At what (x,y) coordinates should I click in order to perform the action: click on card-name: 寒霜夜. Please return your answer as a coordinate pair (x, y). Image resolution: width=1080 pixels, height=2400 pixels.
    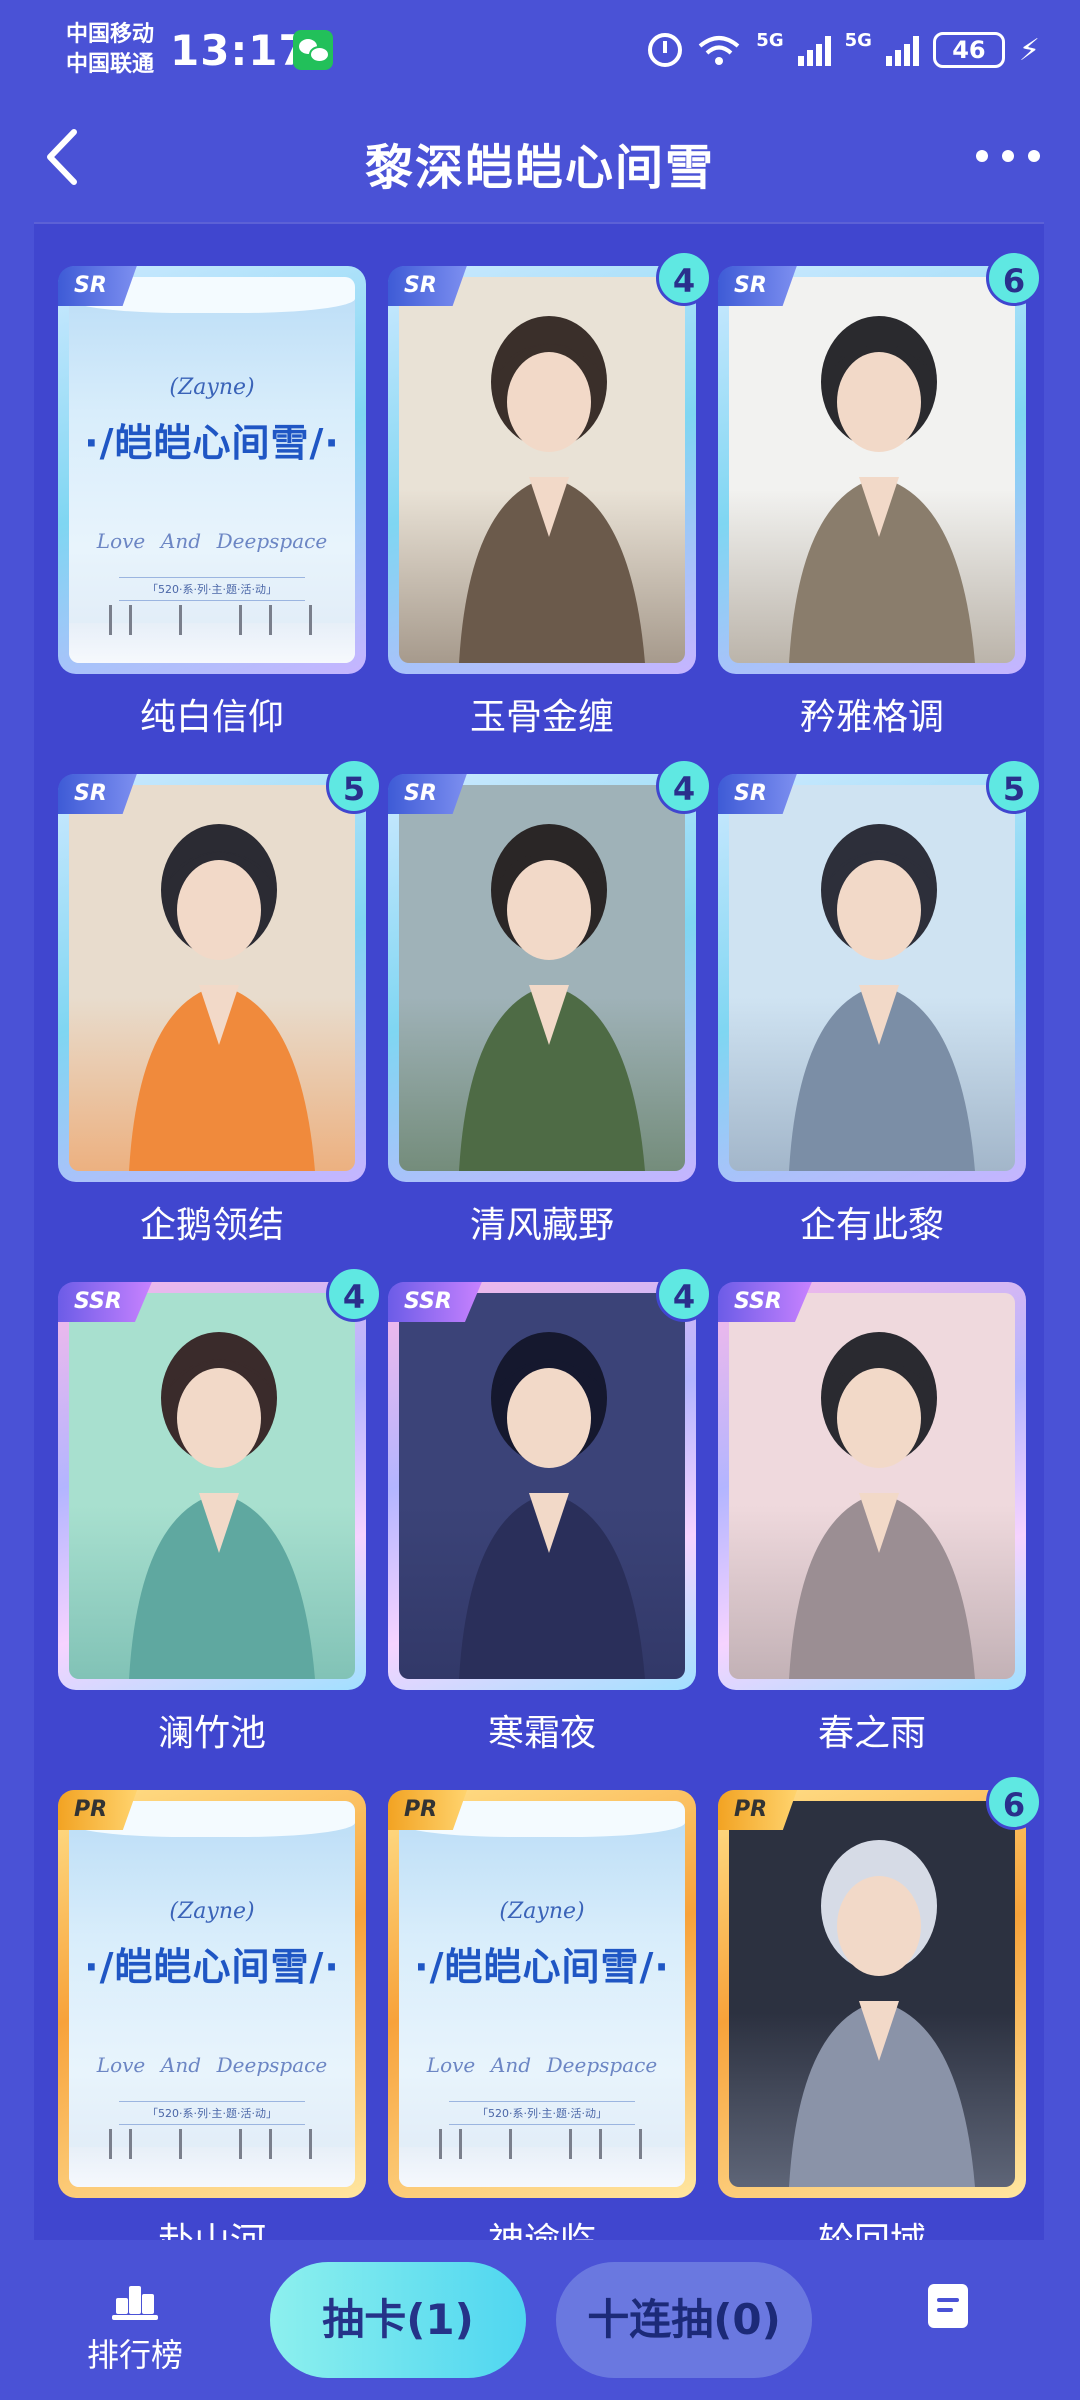
    Looking at the image, I should click on (541, 1733).